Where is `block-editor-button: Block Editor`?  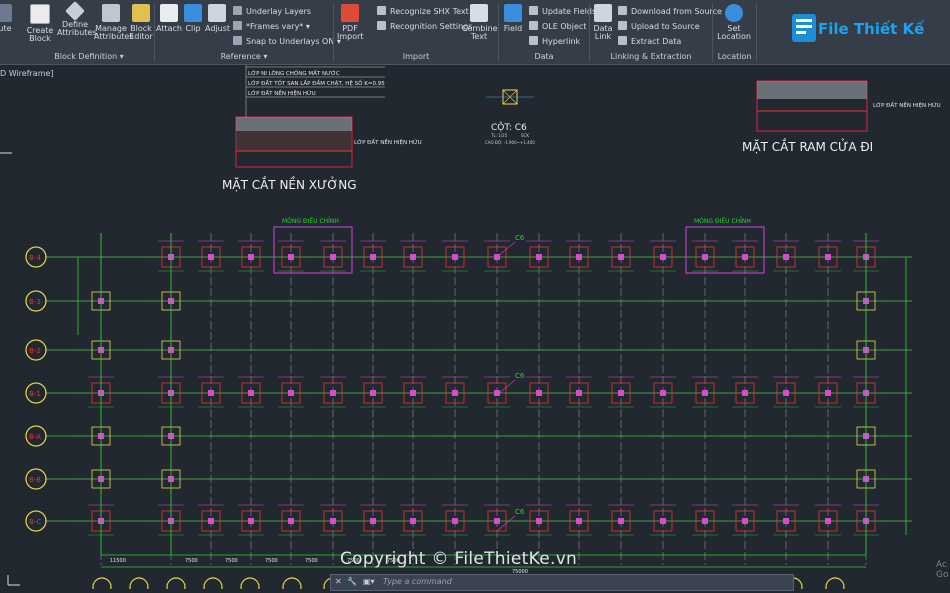
block-editor-button: Block Editor is located at coordinates (141, 22).